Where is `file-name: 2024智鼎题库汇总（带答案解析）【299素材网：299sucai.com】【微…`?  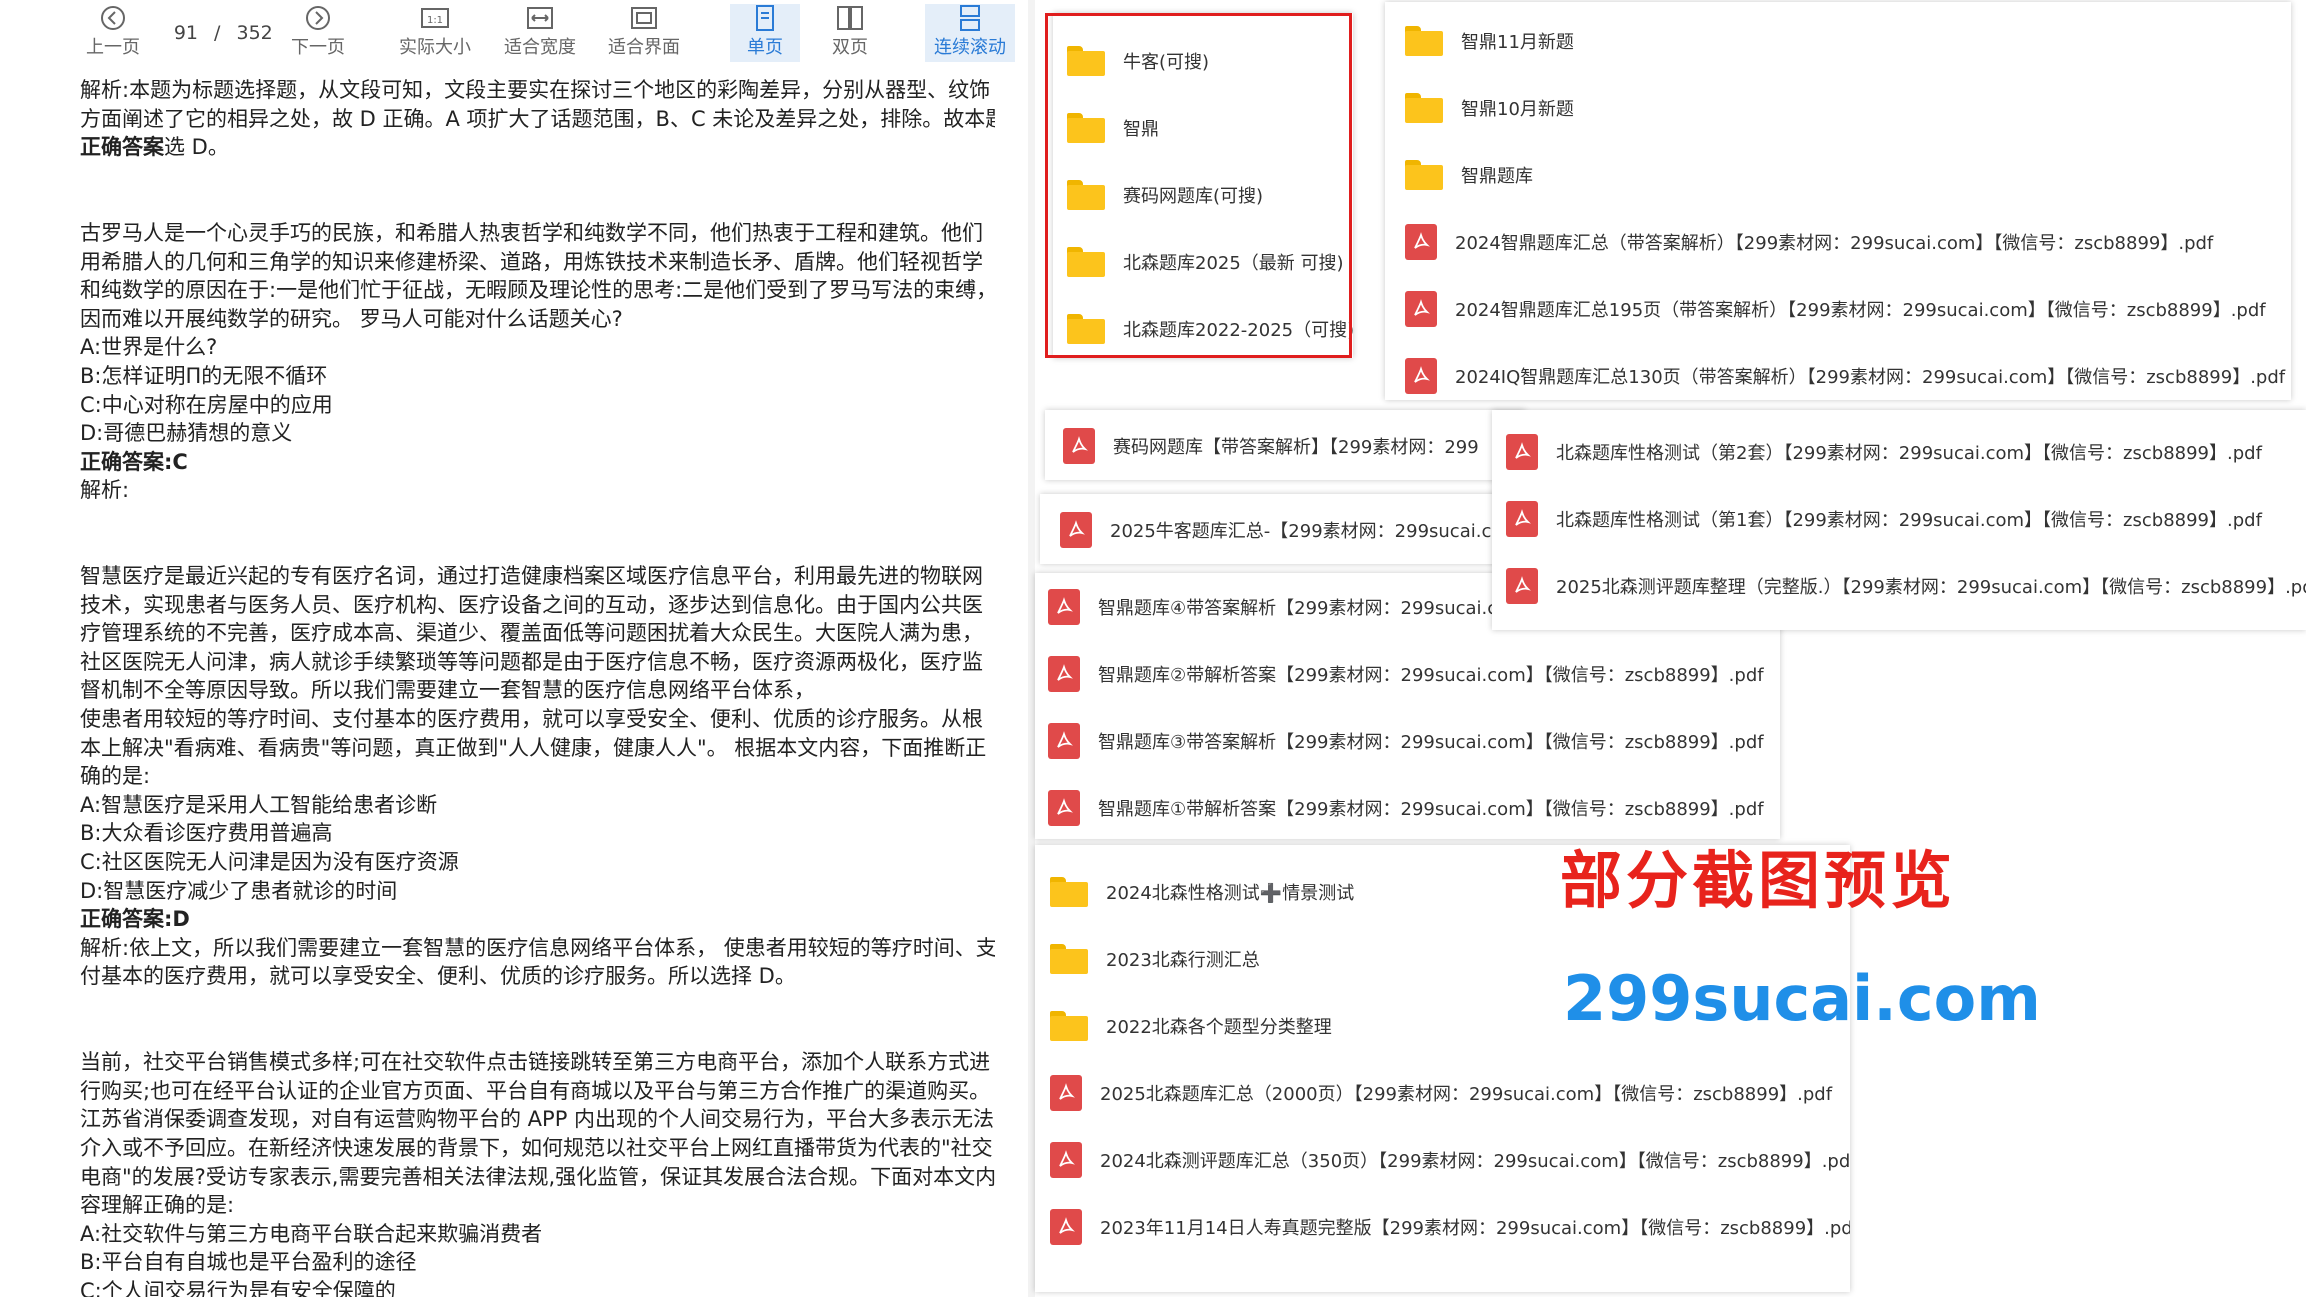
file-name: 2024智鼎题库汇总（带答案解析）【299素材网：299sucai.com】【微… is located at coordinates (1834, 243).